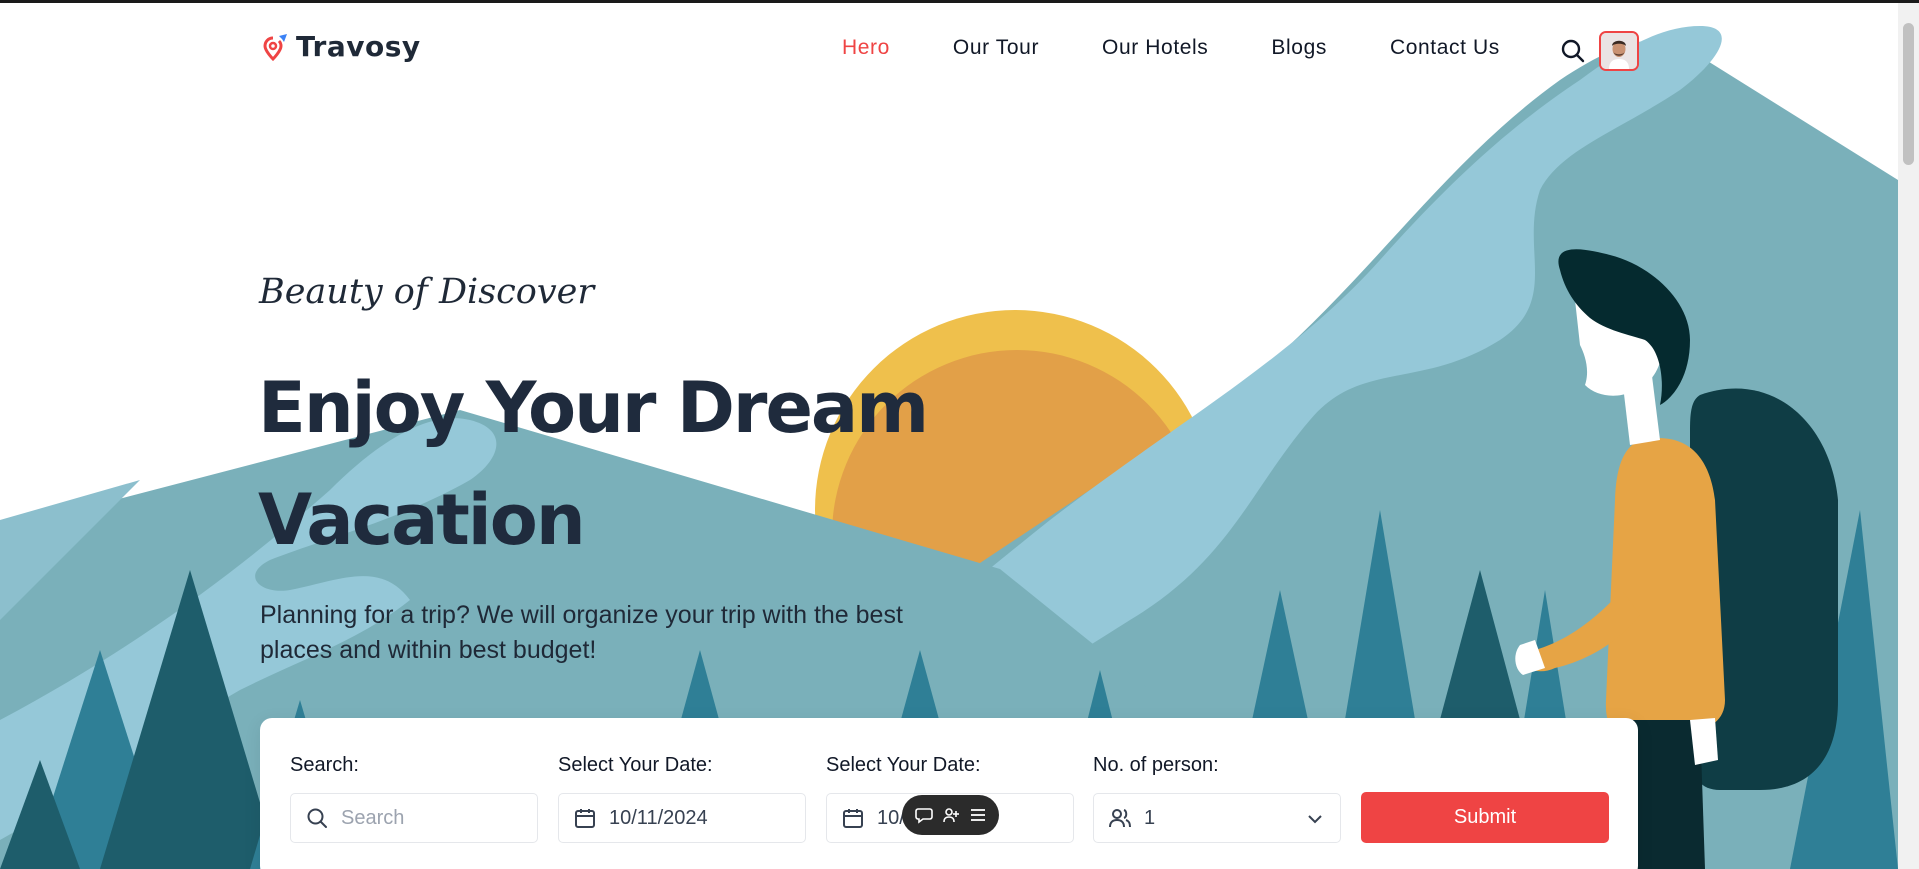 Image resolution: width=1919 pixels, height=869 pixels. I want to click on comment-icon, so click(924, 815).